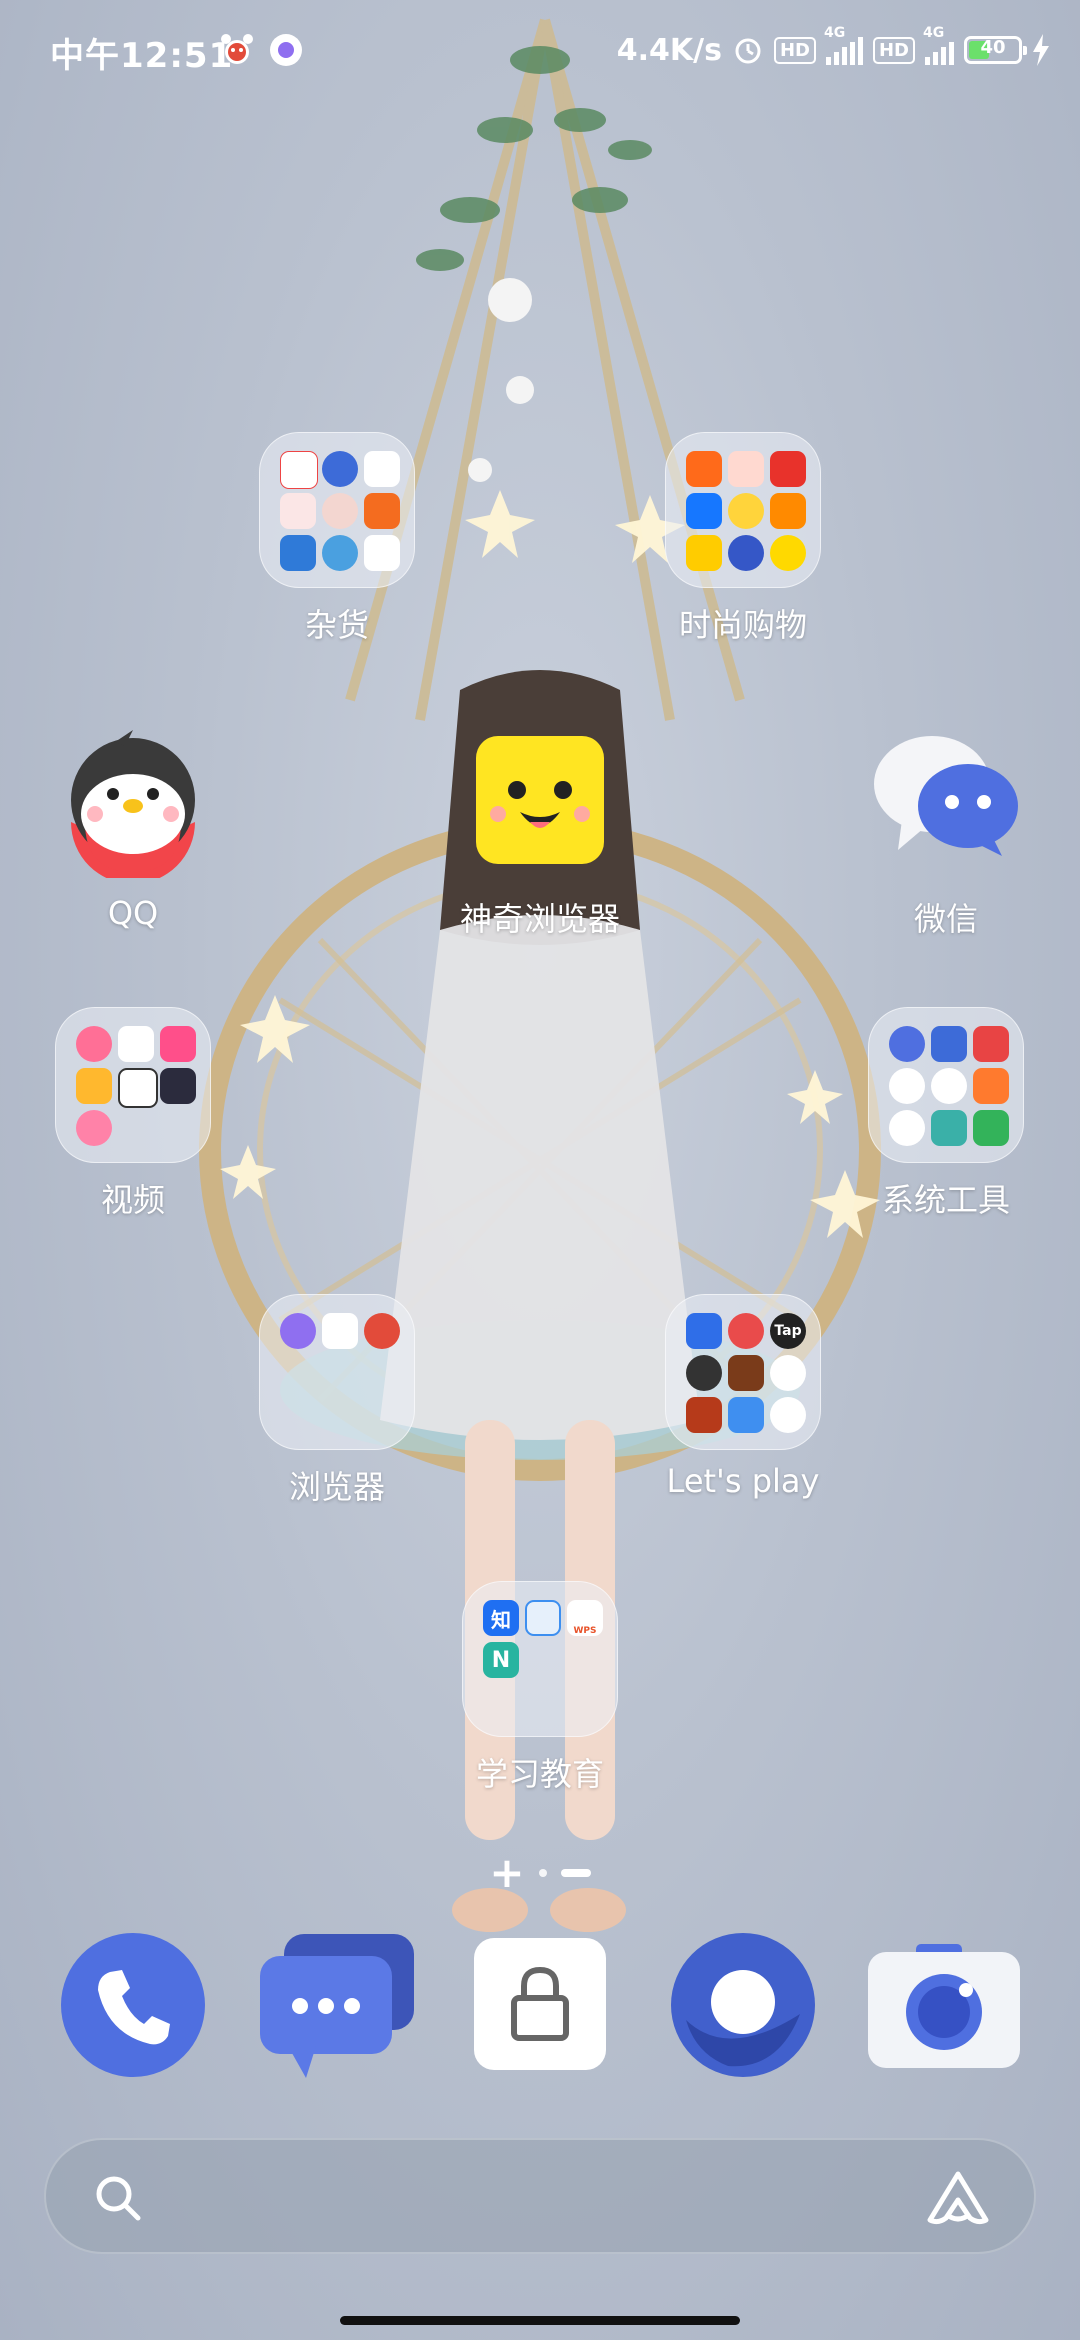  I want to click on folder-study: 知 WPS N 学习教育, so click(540, 1688).